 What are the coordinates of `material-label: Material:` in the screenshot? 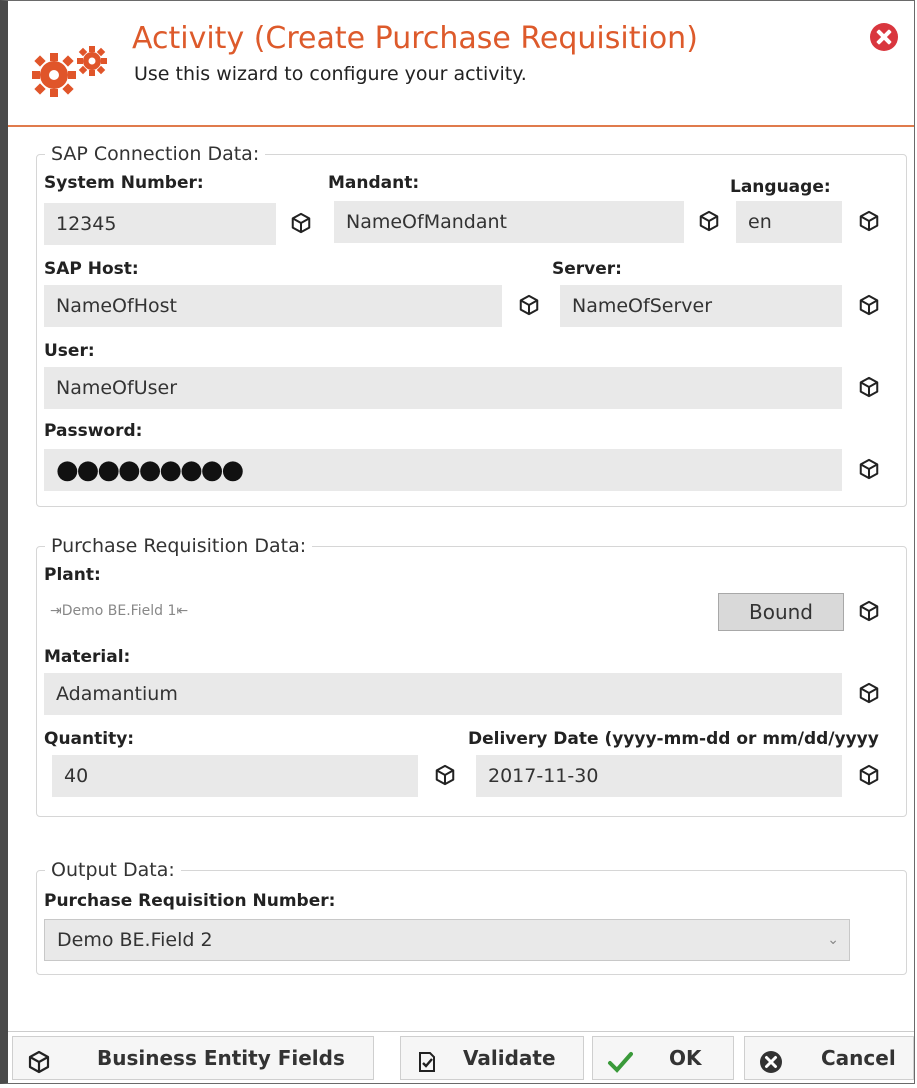 It's located at (87, 657).